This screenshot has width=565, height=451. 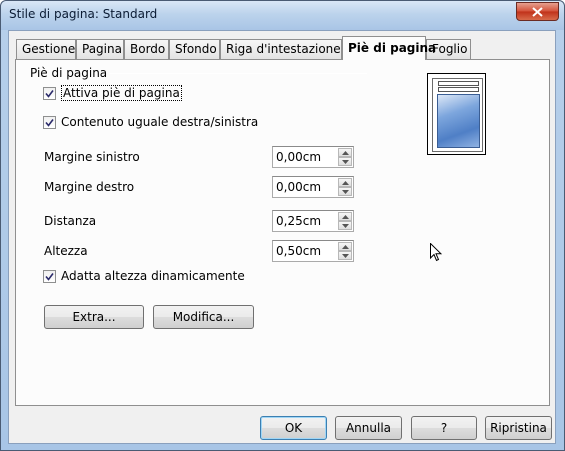 I want to click on spacing-down-button, so click(x=345, y=225).